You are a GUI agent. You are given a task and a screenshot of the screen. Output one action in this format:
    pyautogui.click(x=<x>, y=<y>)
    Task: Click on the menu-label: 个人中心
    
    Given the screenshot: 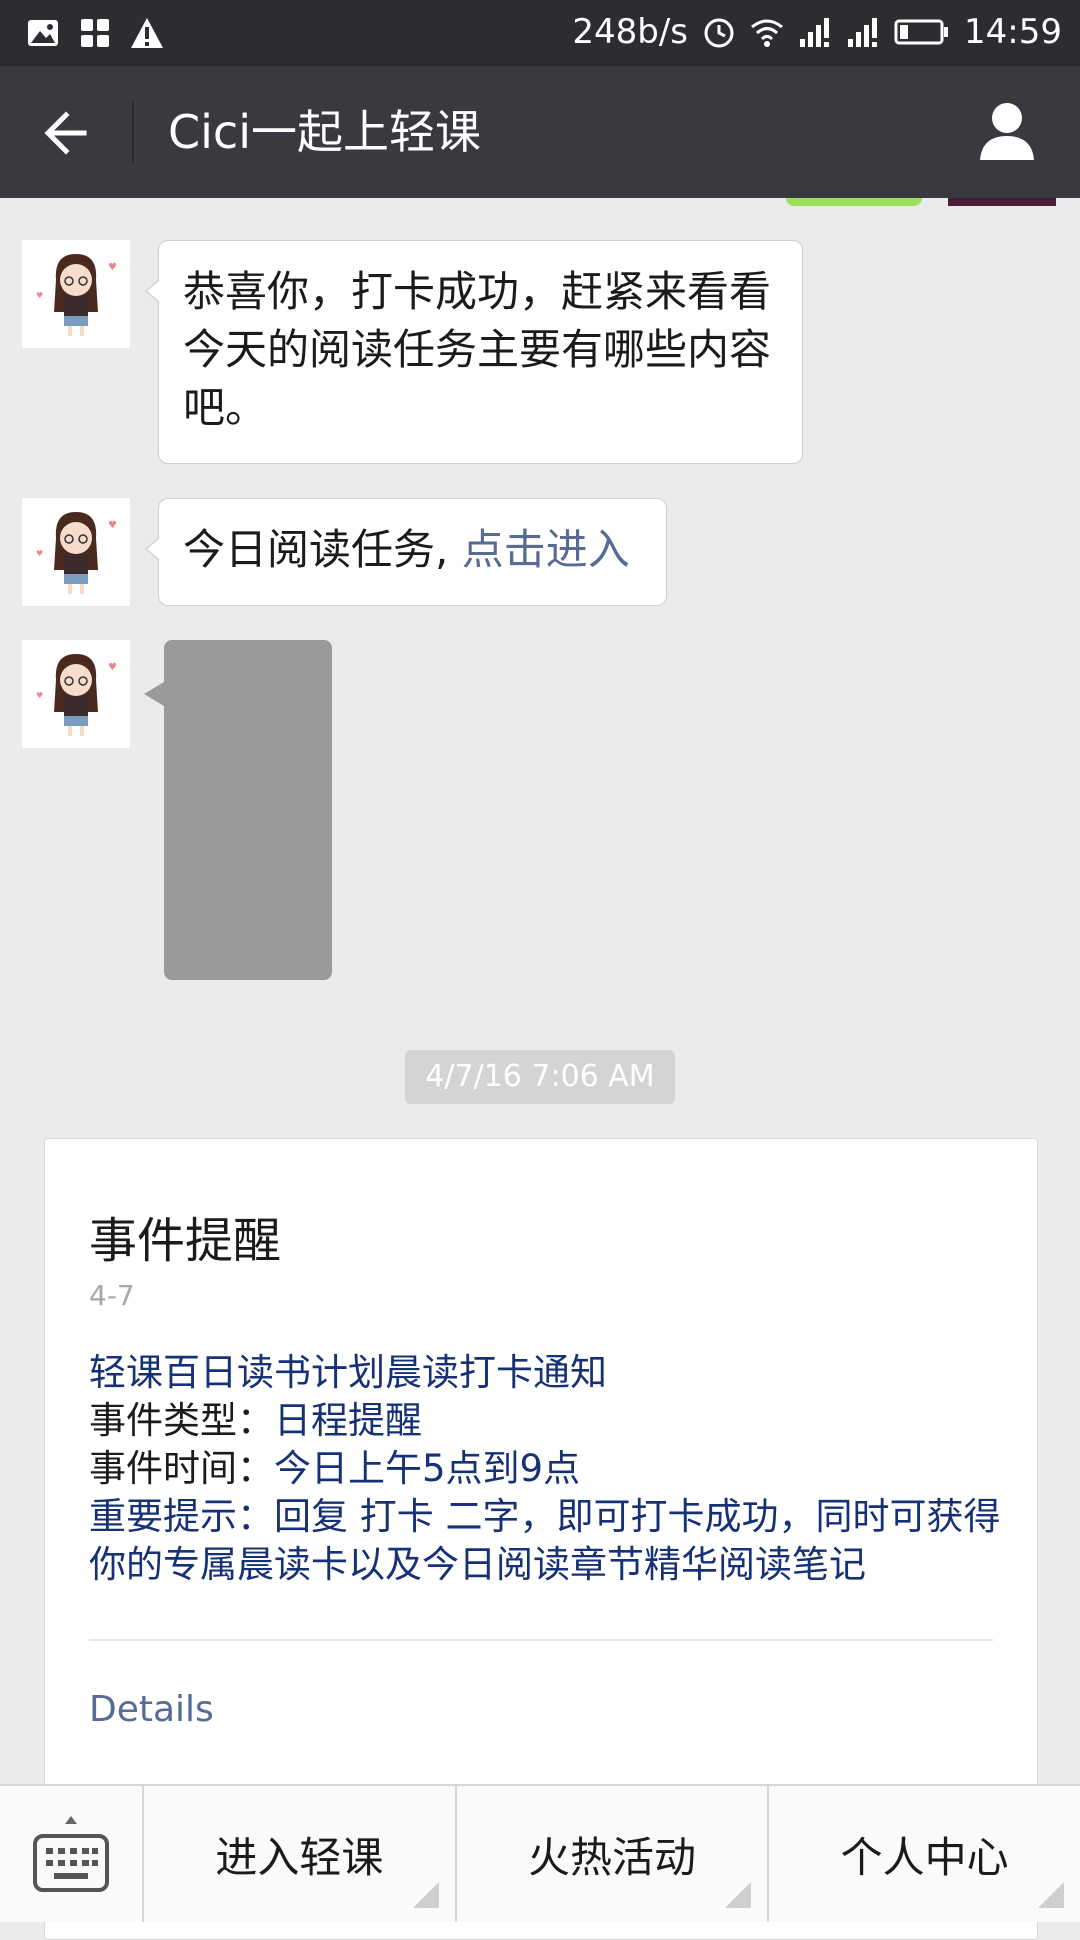 What is the action you would take?
    pyautogui.click(x=924, y=1857)
    